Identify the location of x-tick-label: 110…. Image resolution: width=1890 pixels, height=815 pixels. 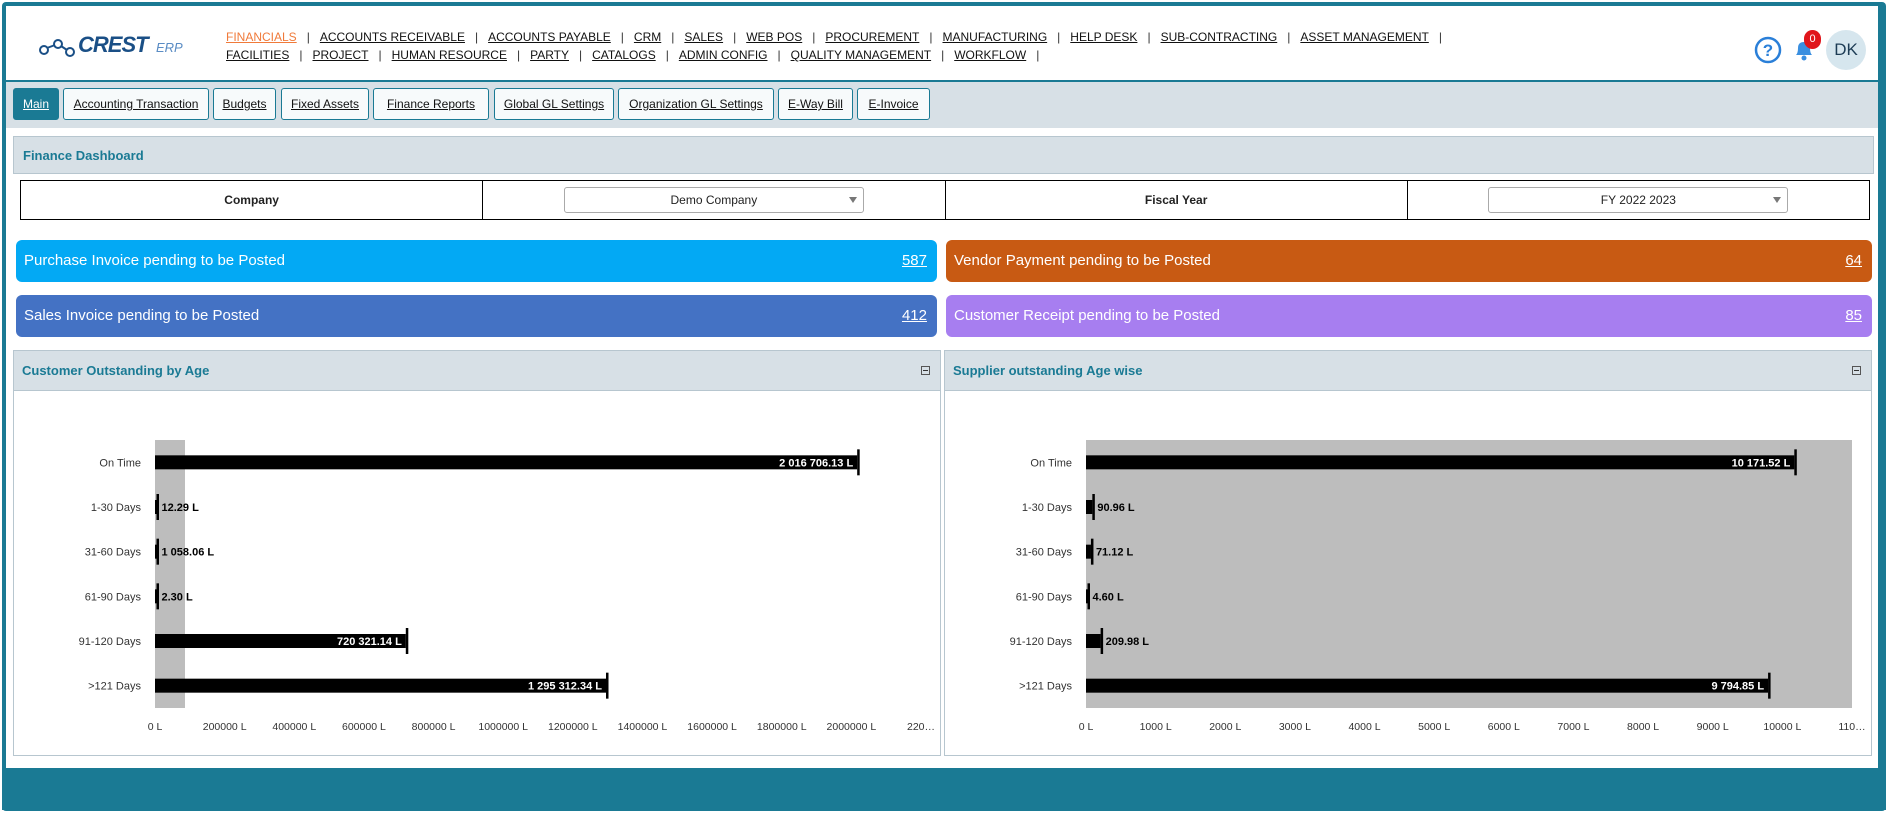
(1851, 727).